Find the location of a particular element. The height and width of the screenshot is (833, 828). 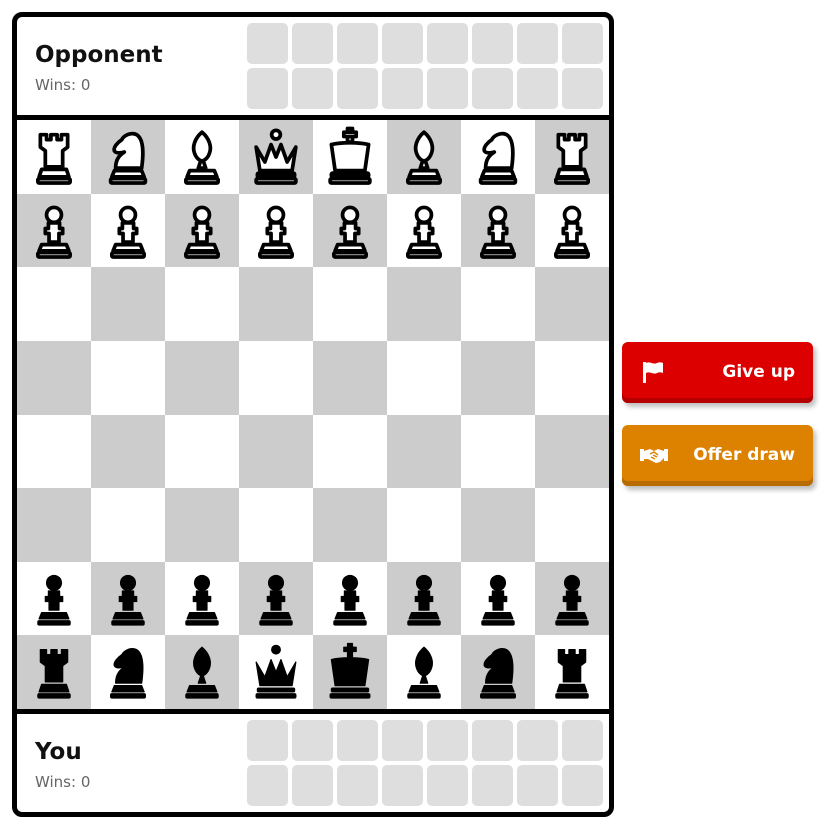

white-king-icon is located at coordinates (350, 157).